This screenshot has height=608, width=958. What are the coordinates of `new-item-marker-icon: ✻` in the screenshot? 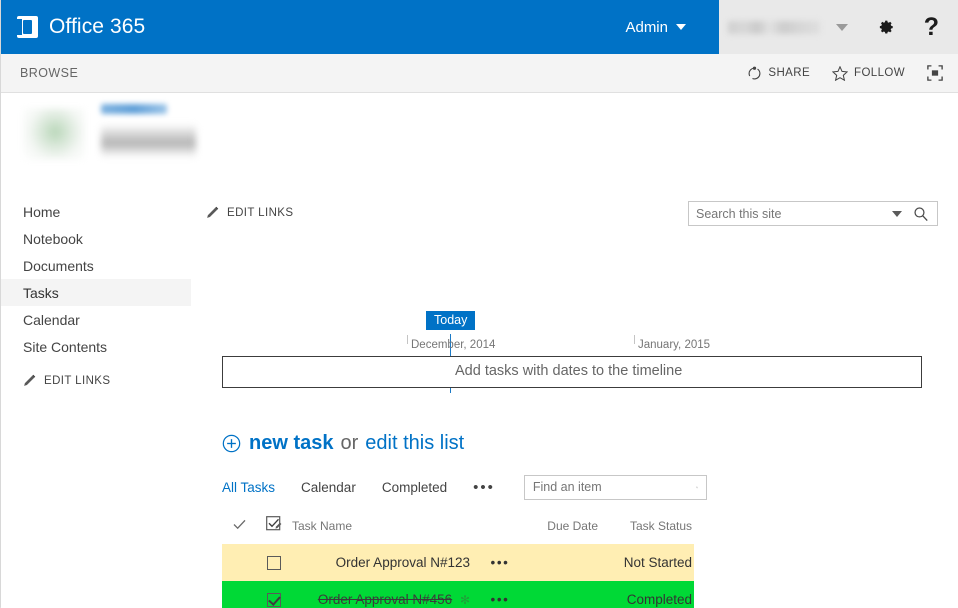 It's located at (464, 600).